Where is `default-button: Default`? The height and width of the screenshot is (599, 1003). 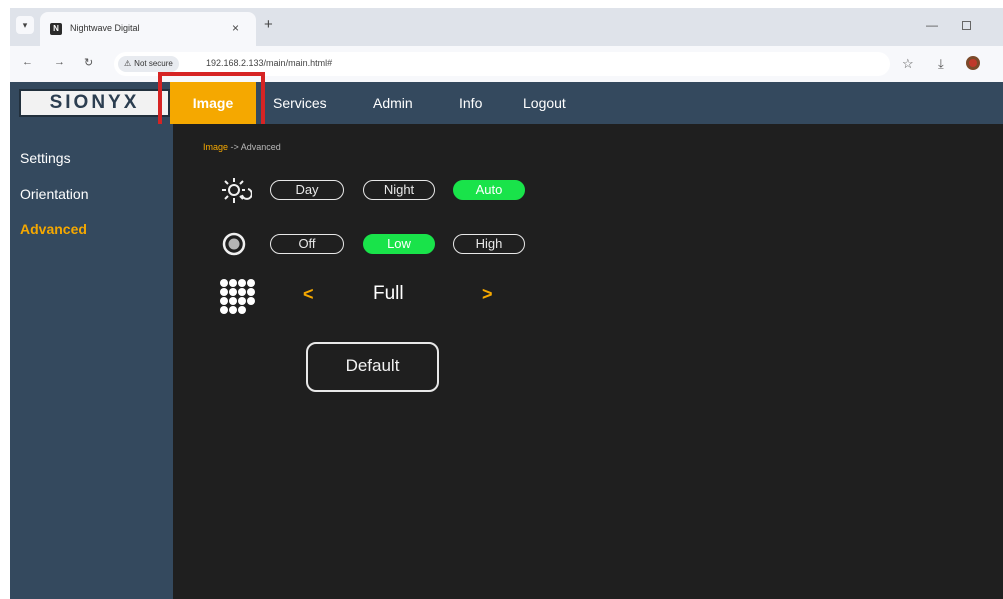 default-button: Default is located at coordinates (372, 367).